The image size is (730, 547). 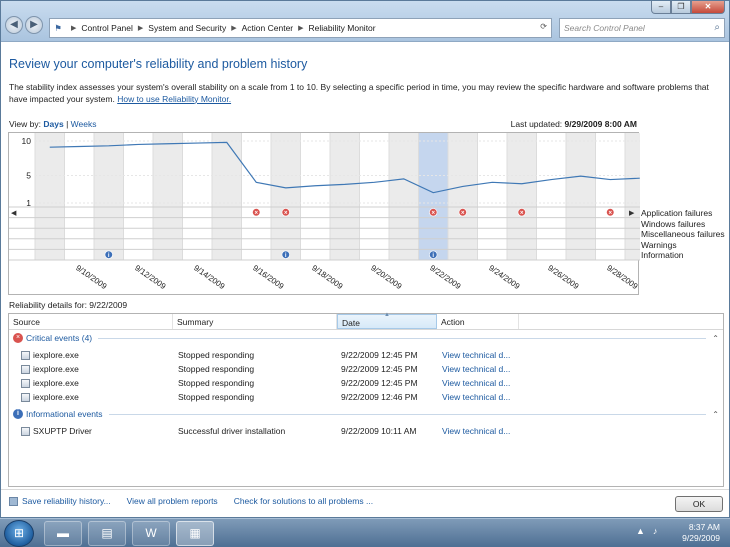 I want to click on view-weeks-link: Weeks, so click(x=84, y=124).